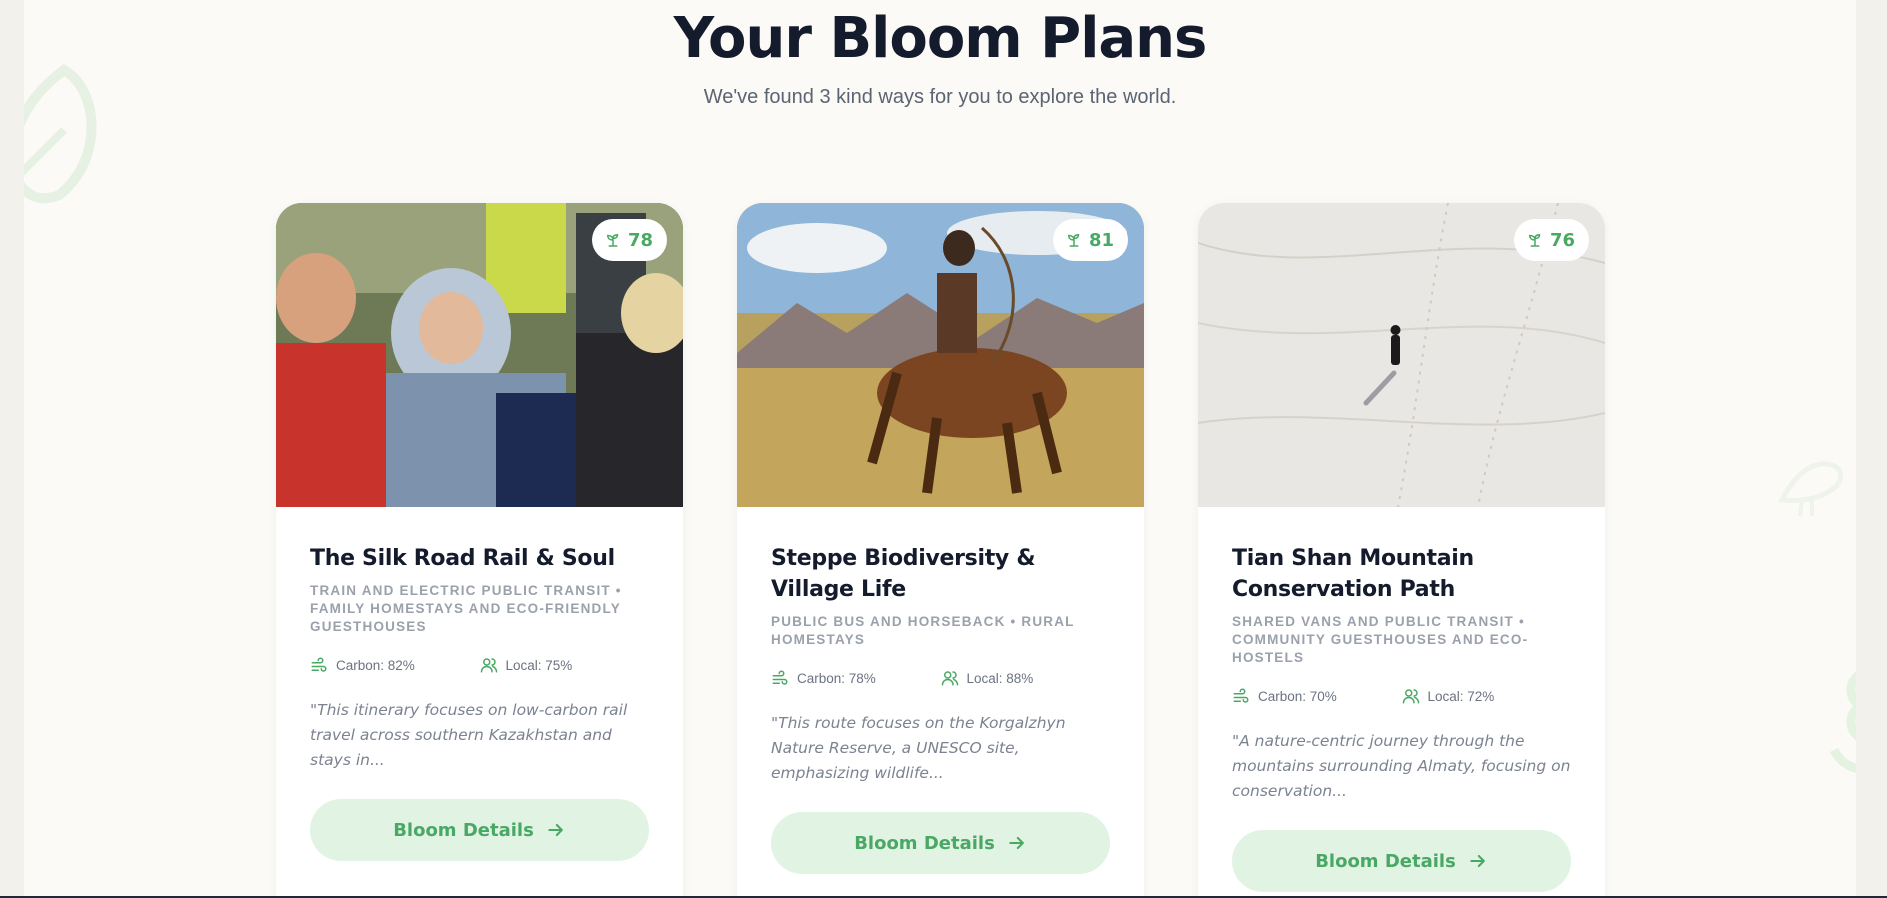  Describe the element at coordinates (539, 665) in the screenshot. I see `local-metric-label: Local: 75%` at that location.